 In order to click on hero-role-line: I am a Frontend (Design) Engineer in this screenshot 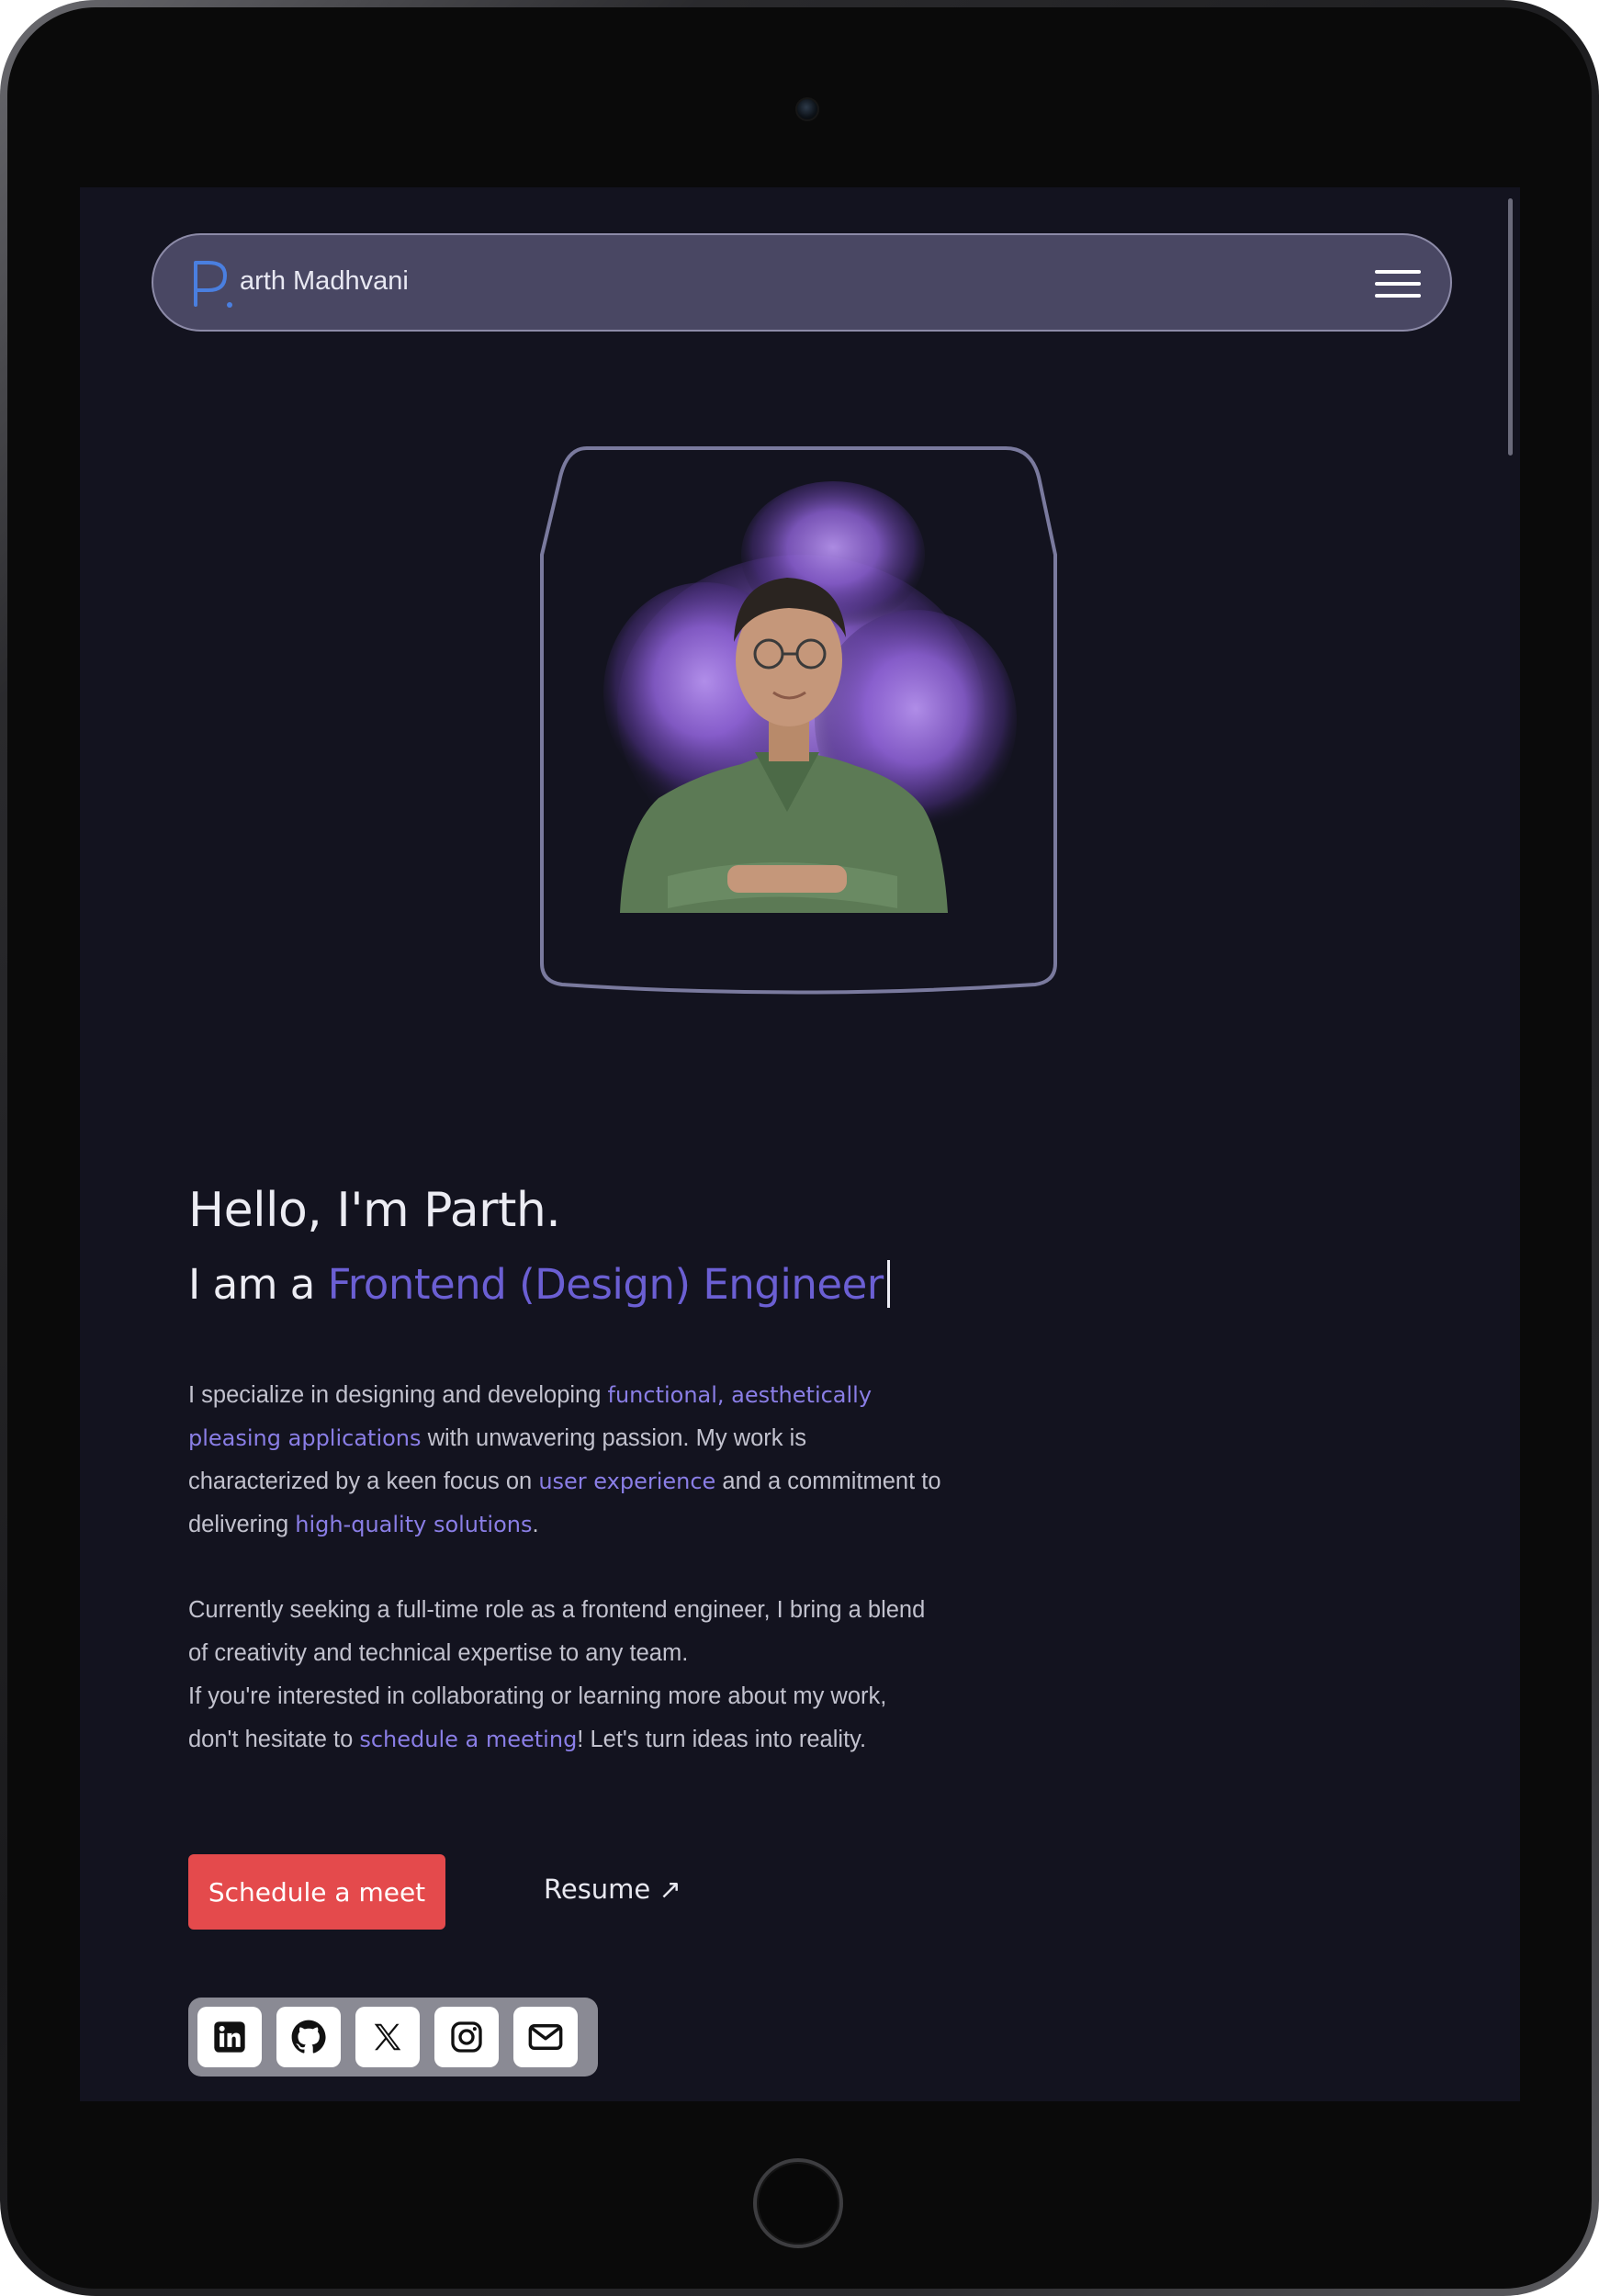, I will do `click(539, 1284)`.